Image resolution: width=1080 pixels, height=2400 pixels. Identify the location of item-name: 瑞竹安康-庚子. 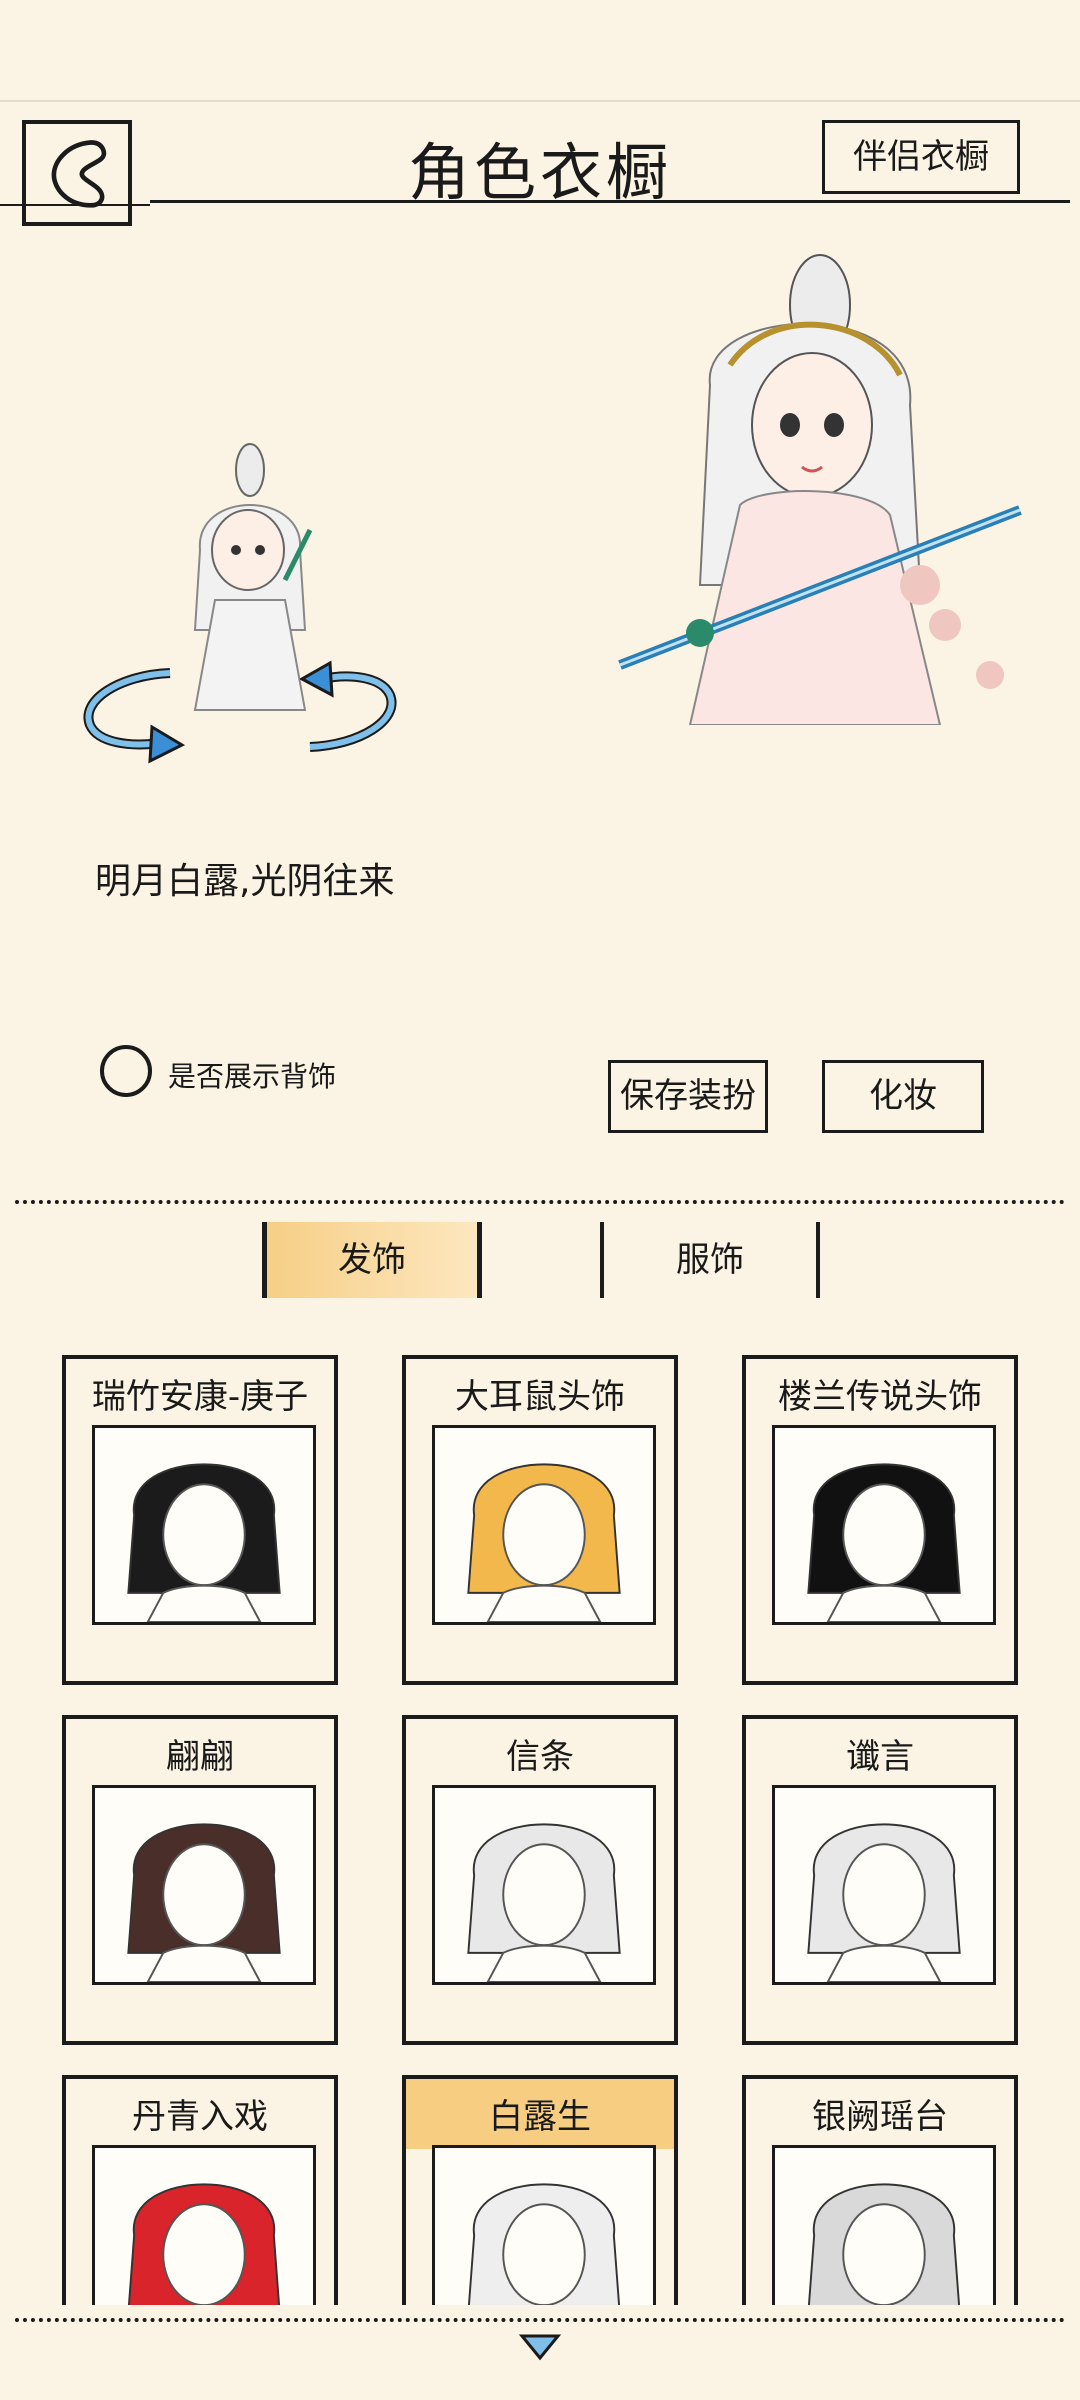
(200, 1397).